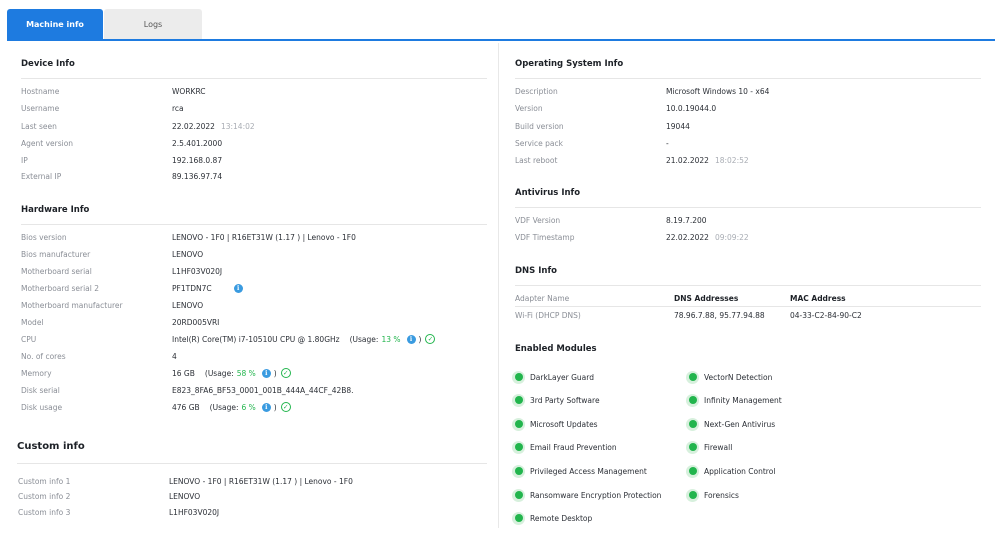 The height and width of the screenshot is (558, 1008). I want to click on tab-underline, so click(501, 40).